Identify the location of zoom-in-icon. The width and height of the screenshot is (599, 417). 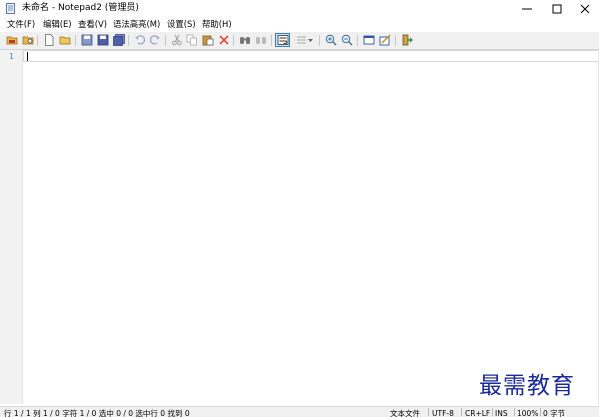
(331, 40).